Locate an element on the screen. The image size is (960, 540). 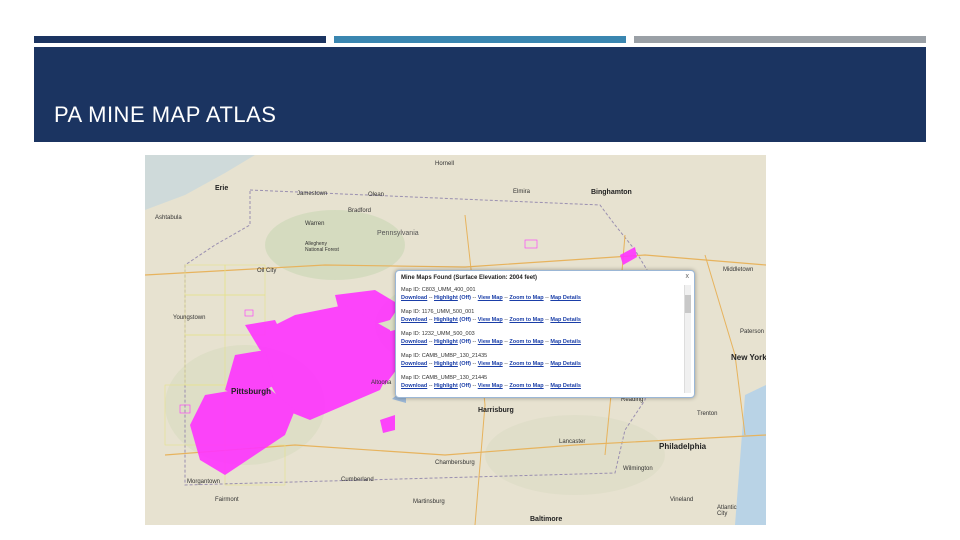
label-erie: Erie is located at coordinates (222, 188).